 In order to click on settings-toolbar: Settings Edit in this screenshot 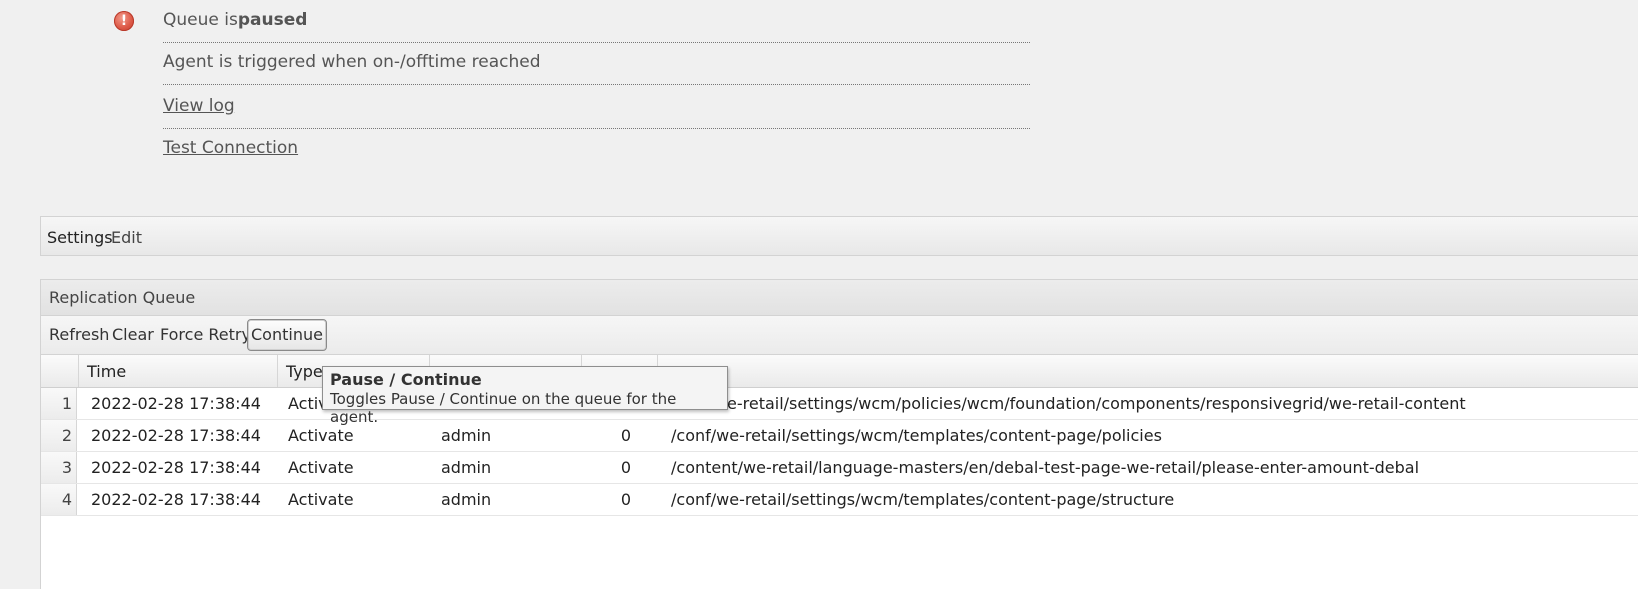, I will do `click(839, 236)`.